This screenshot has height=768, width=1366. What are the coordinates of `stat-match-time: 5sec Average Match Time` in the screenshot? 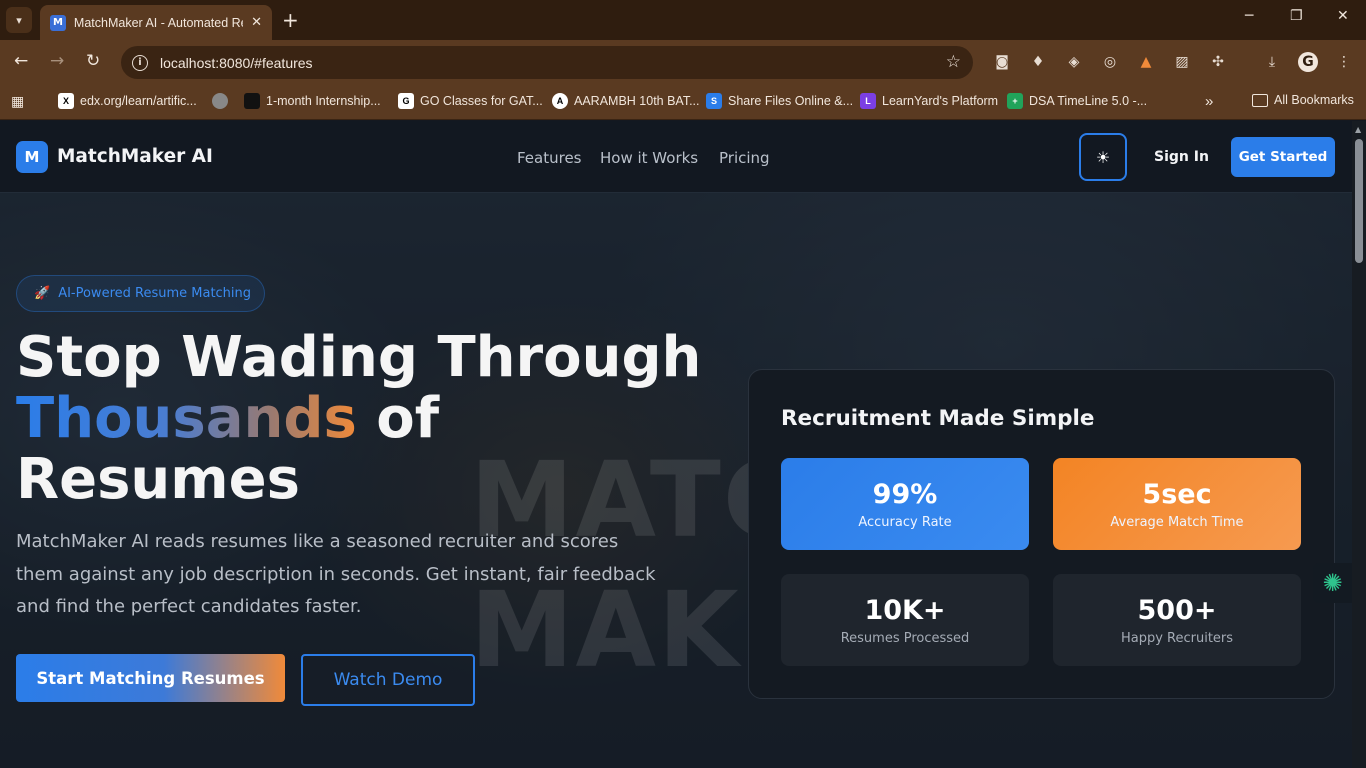 It's located at (1177, 504).